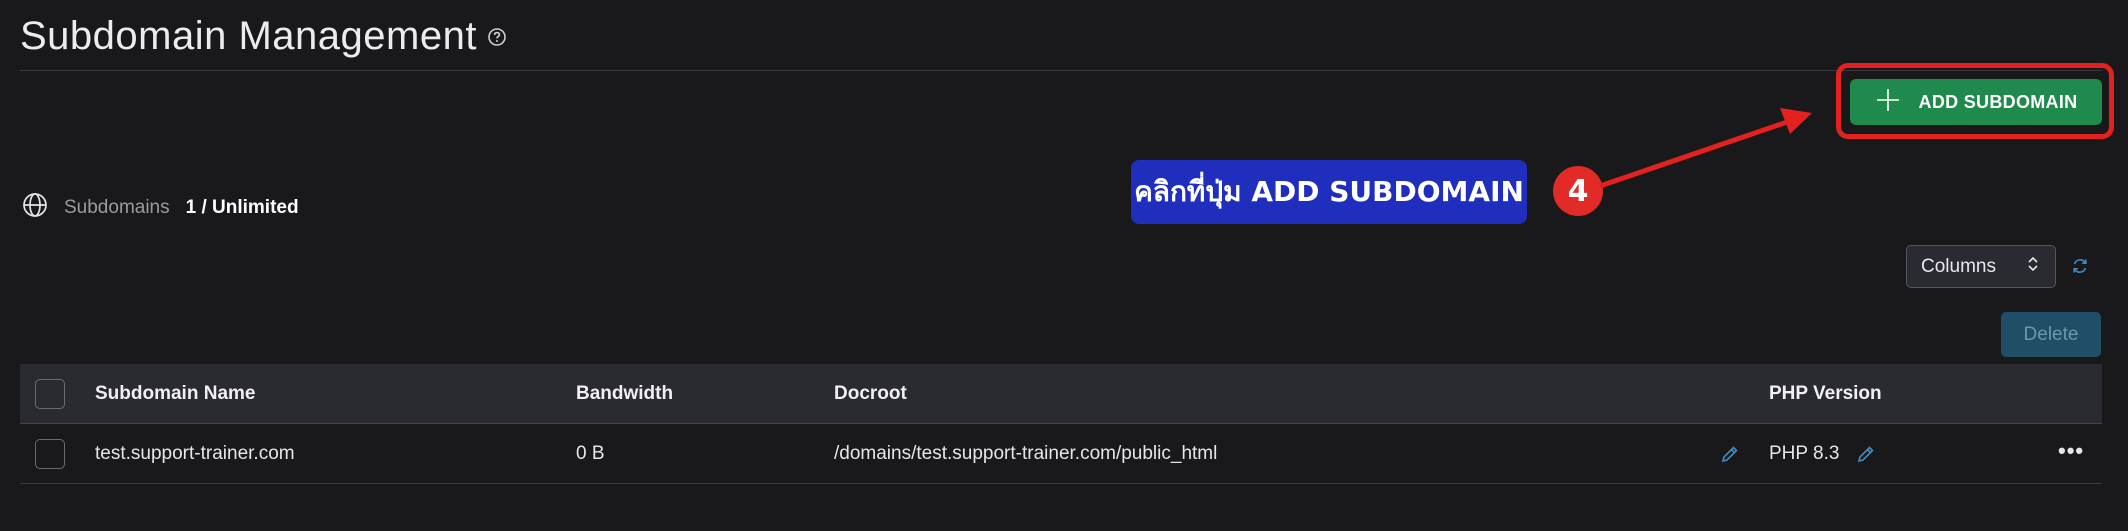 This screenshot has width=2128, height=531. Describe the element at coordinates (1578, 191) in the screenshot. I see `step-number-badge: 4` at that location.